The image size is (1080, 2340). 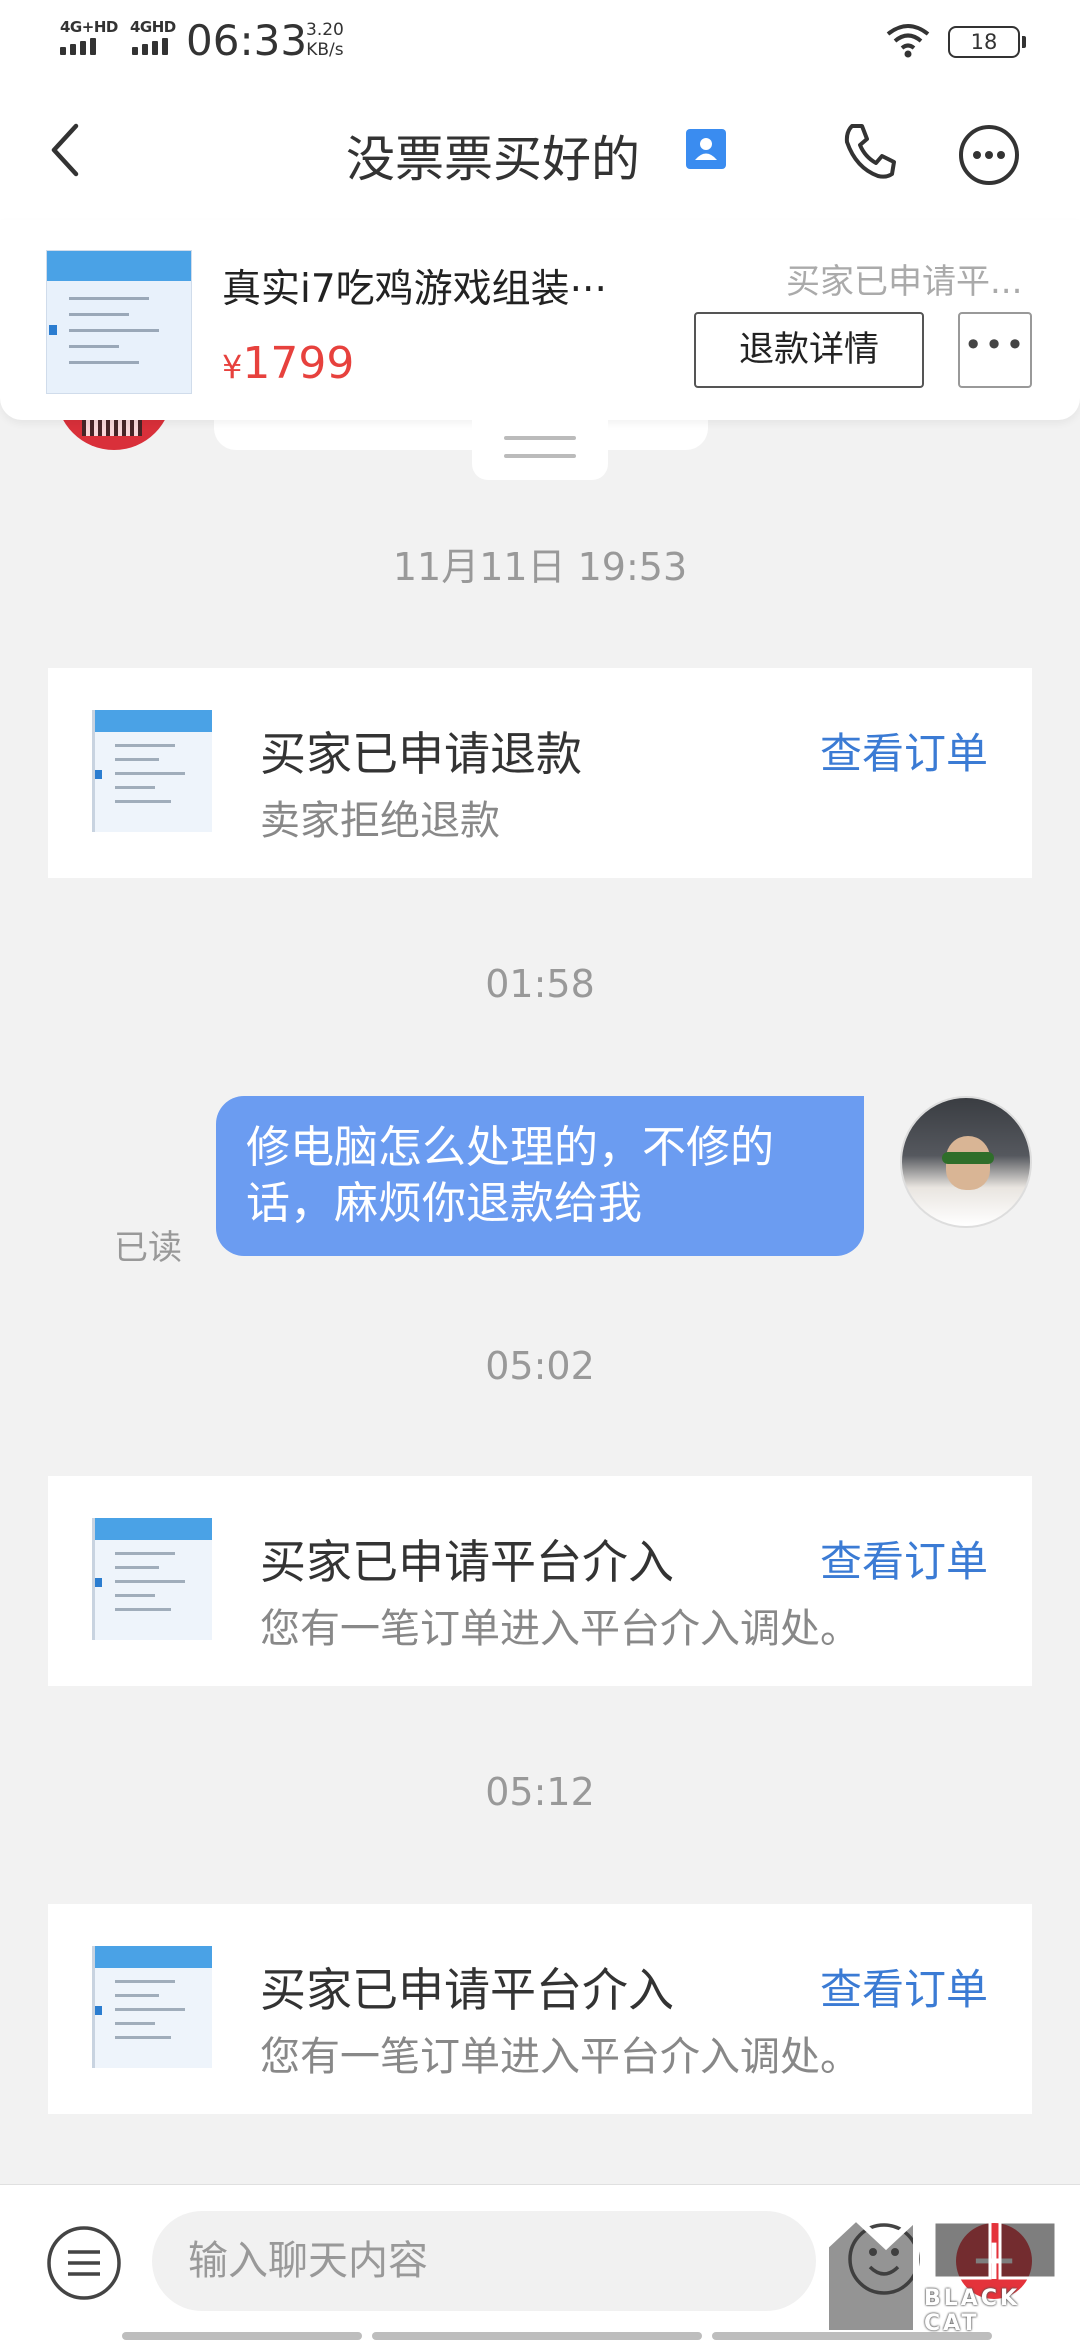 I want to click on refund-details-button: 退款详情, so click(x=809, y=350).